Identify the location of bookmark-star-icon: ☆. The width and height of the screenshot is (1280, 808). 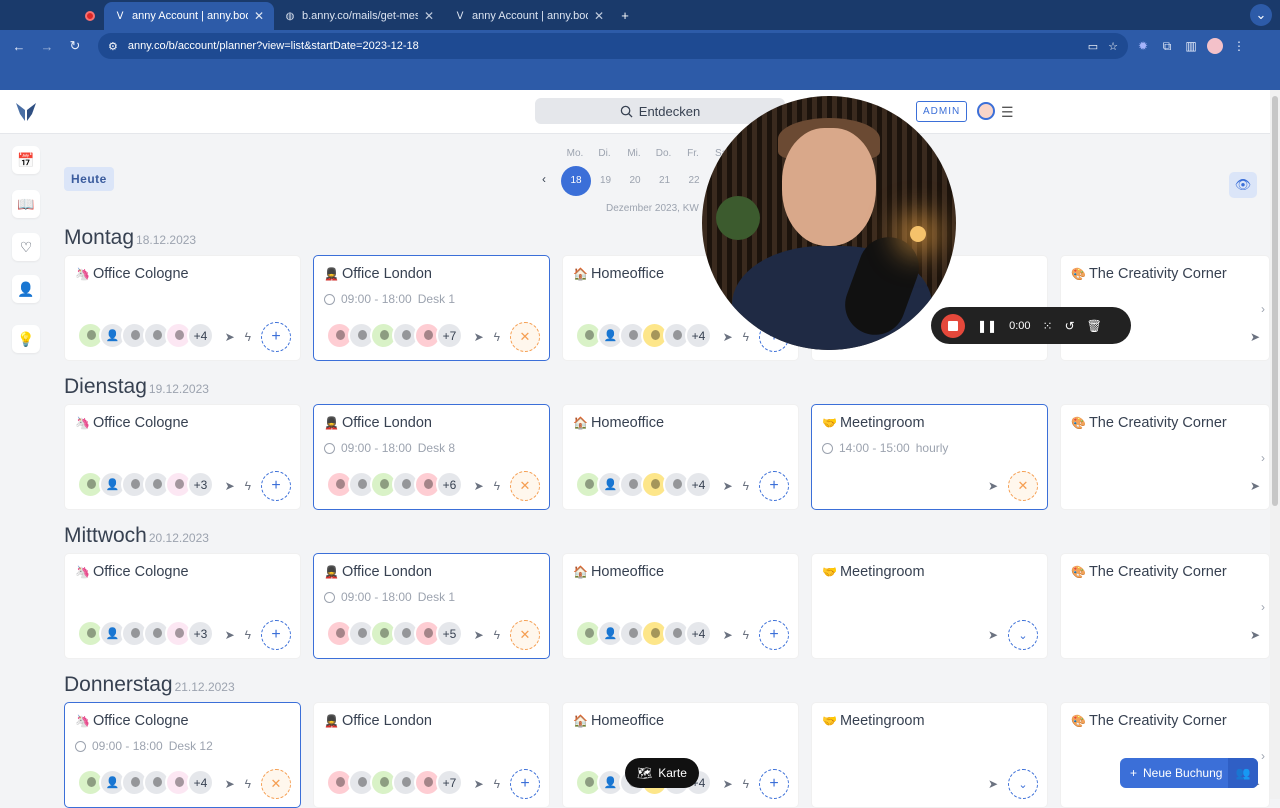
(1113, 46).